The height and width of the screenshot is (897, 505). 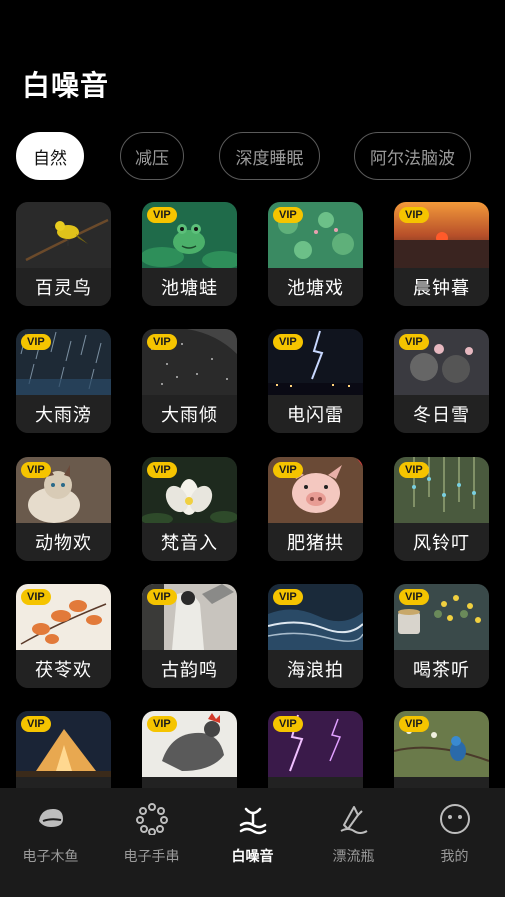 I want to click on nav-label: 白噪音, so click(x=252, y=857).